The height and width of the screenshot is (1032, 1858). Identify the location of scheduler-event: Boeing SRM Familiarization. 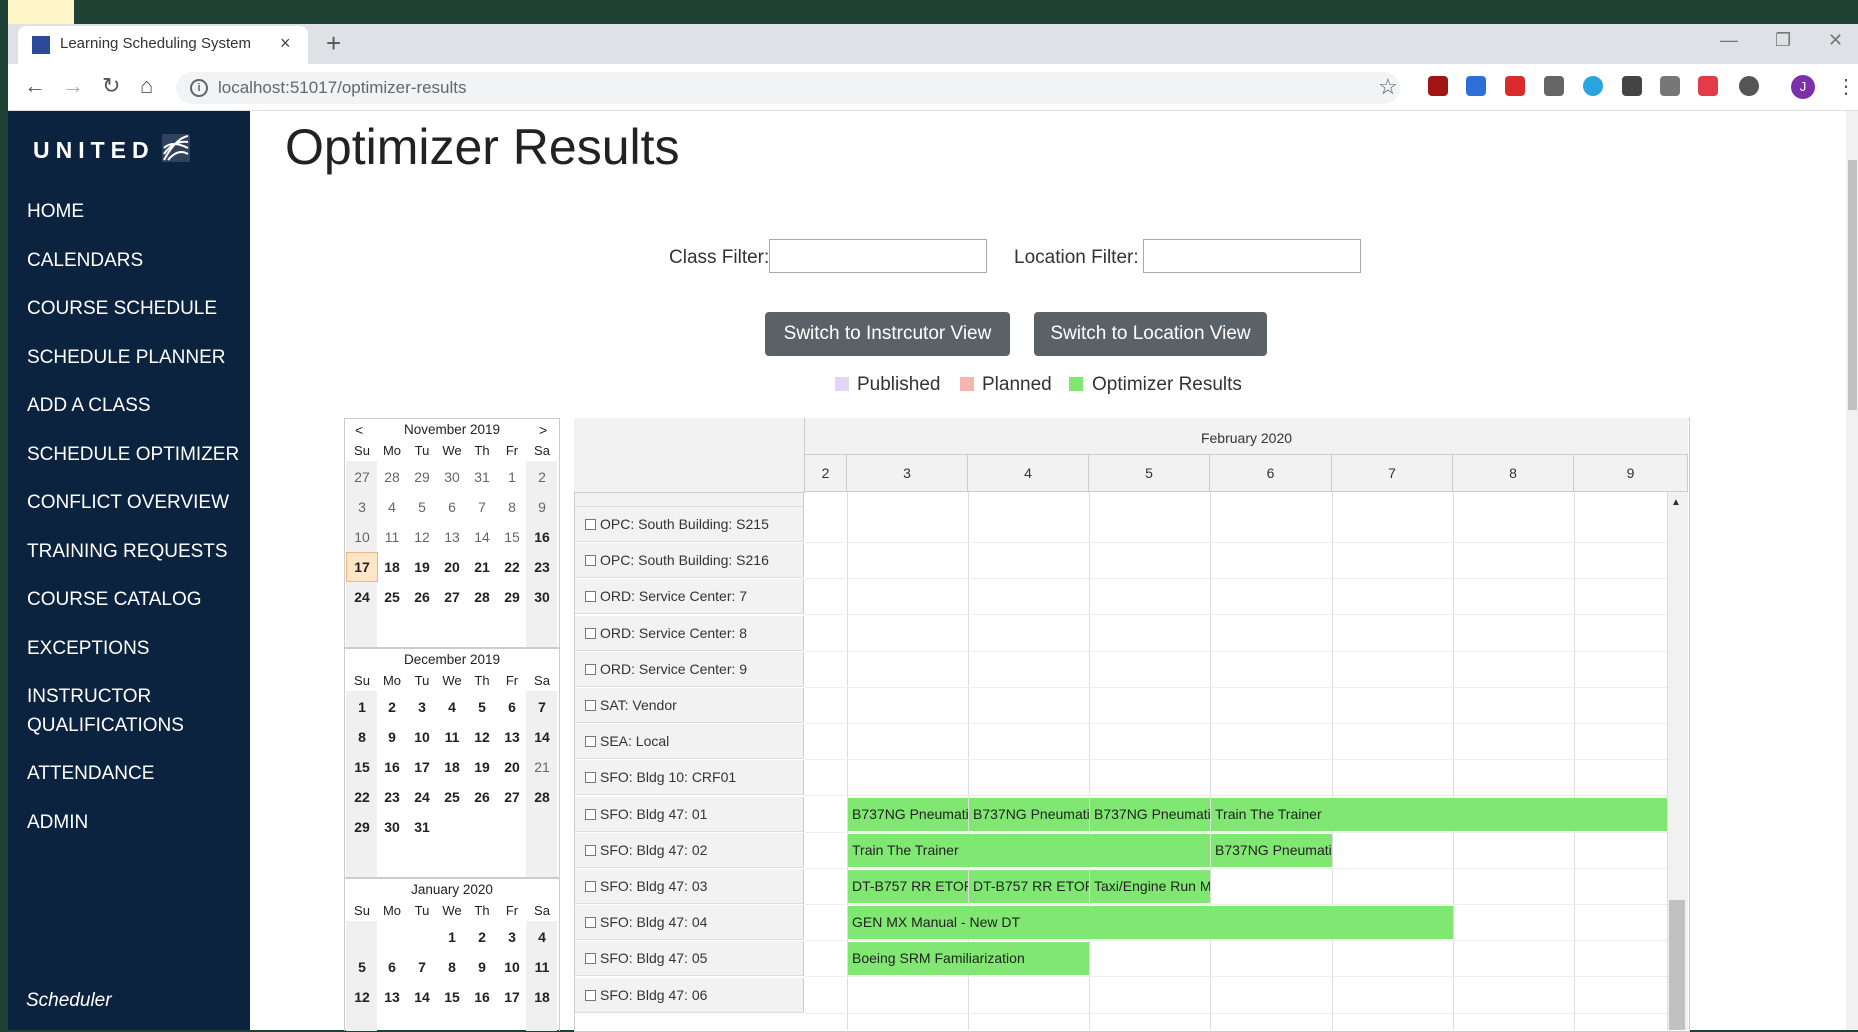
(968, 958).